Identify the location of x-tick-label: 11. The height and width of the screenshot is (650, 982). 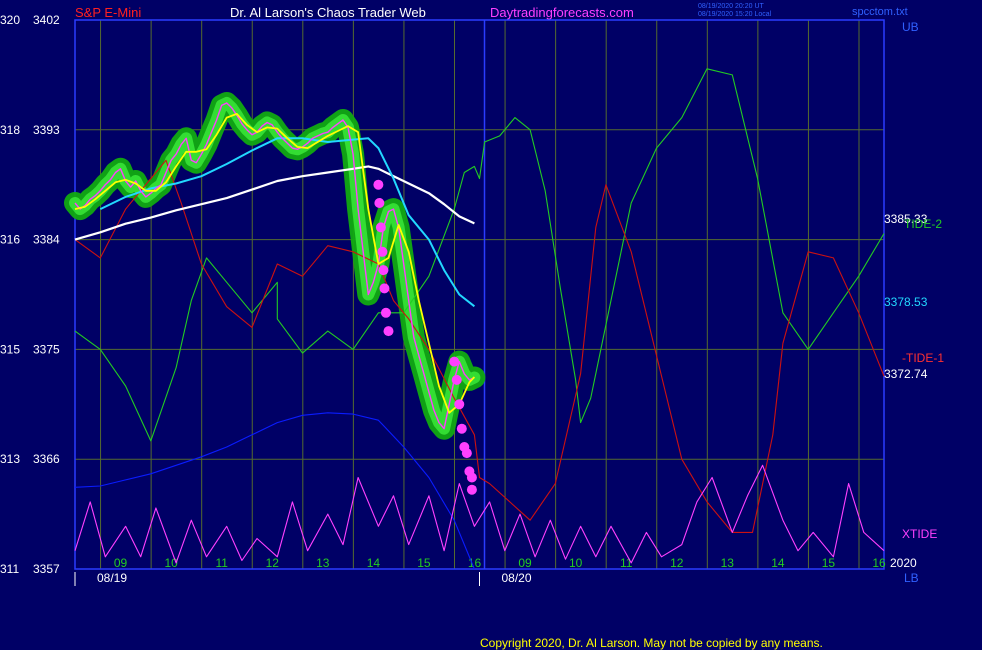
(221, 563).